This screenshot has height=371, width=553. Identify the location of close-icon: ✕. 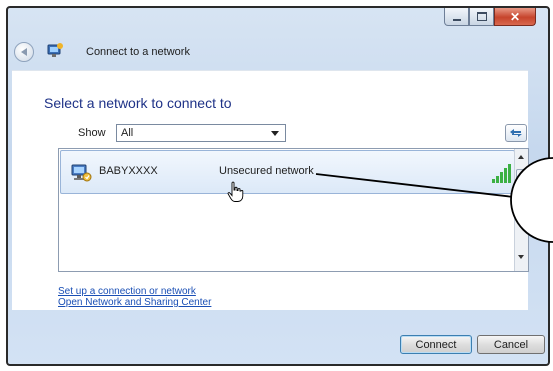
(515, 16).